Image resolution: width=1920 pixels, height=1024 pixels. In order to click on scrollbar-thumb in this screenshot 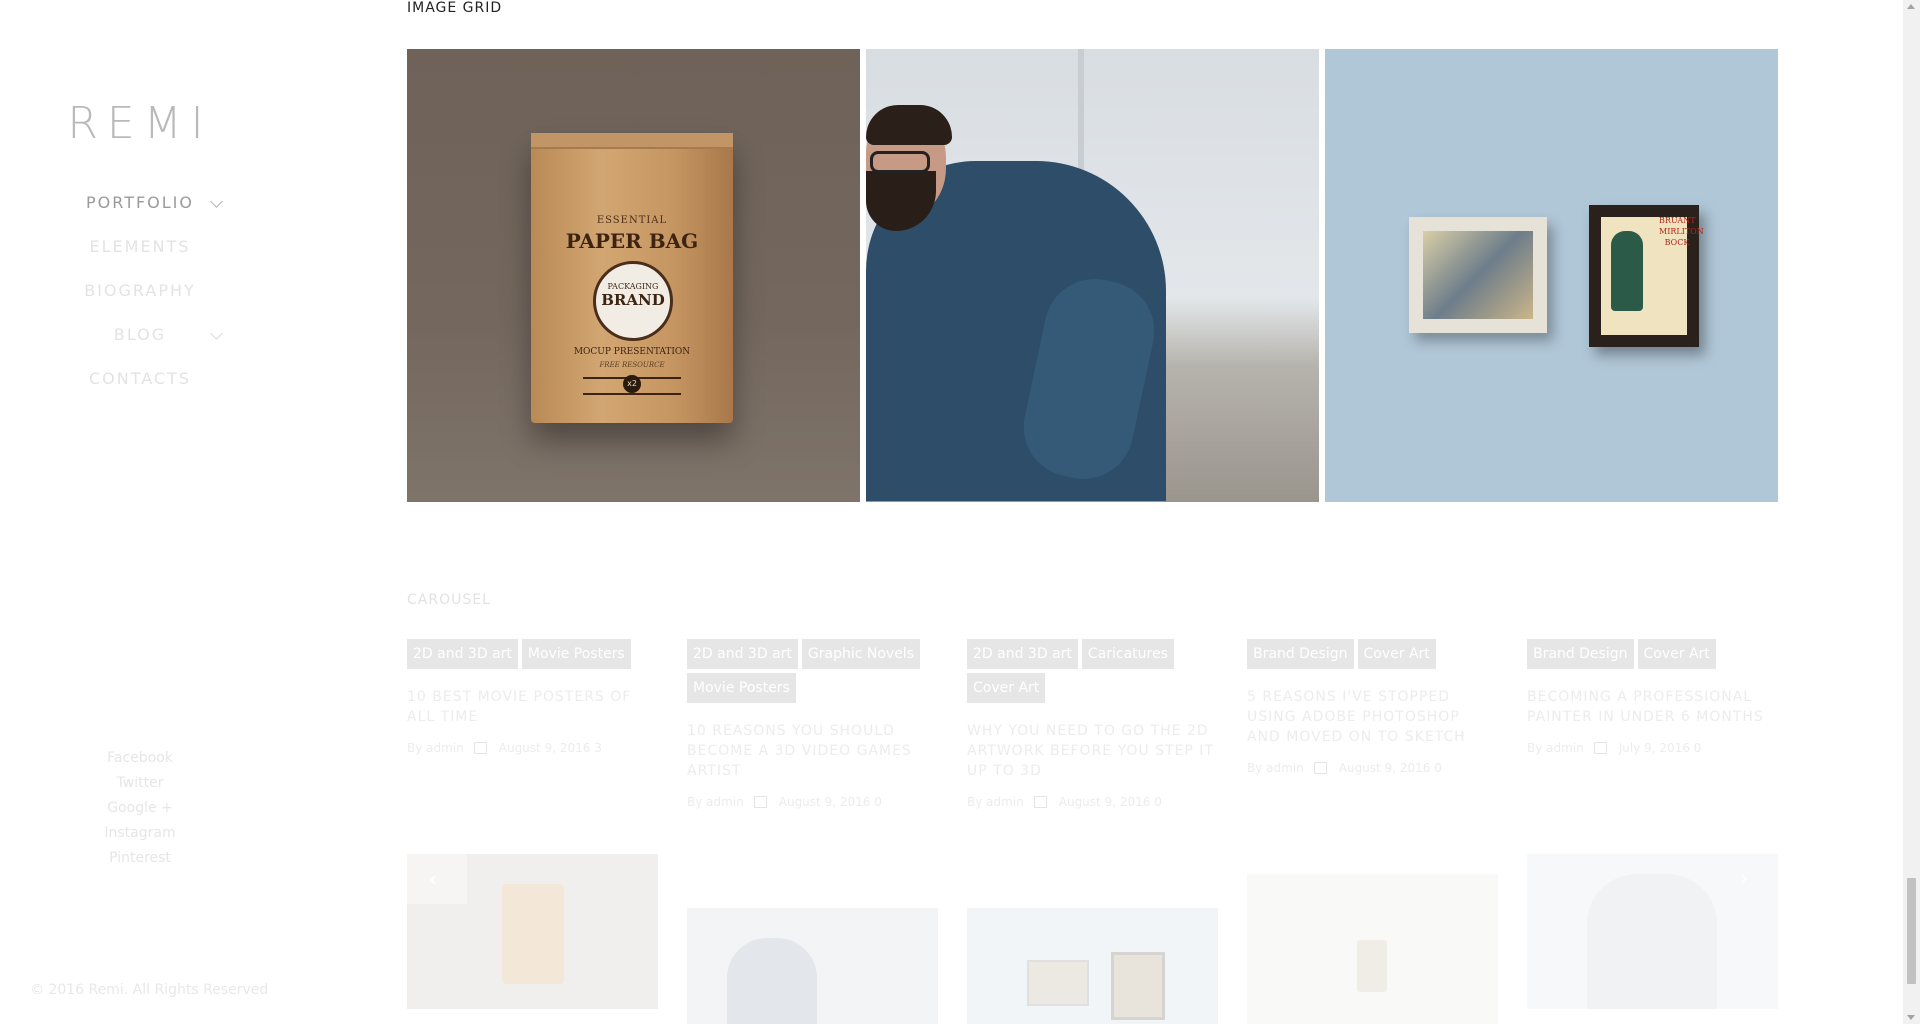, I will do `click(1911, 931)`.